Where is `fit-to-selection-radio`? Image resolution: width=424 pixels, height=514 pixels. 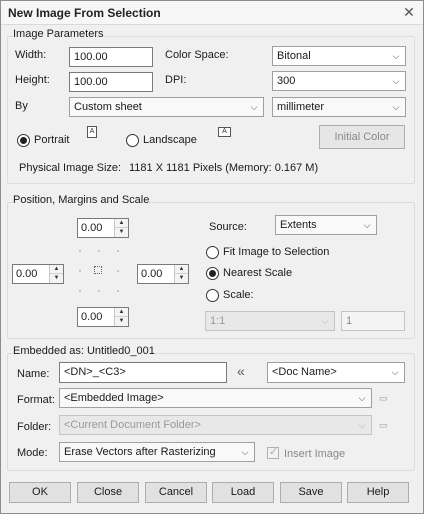
fit-to-selection-radio is located at coordinates (212, 252).